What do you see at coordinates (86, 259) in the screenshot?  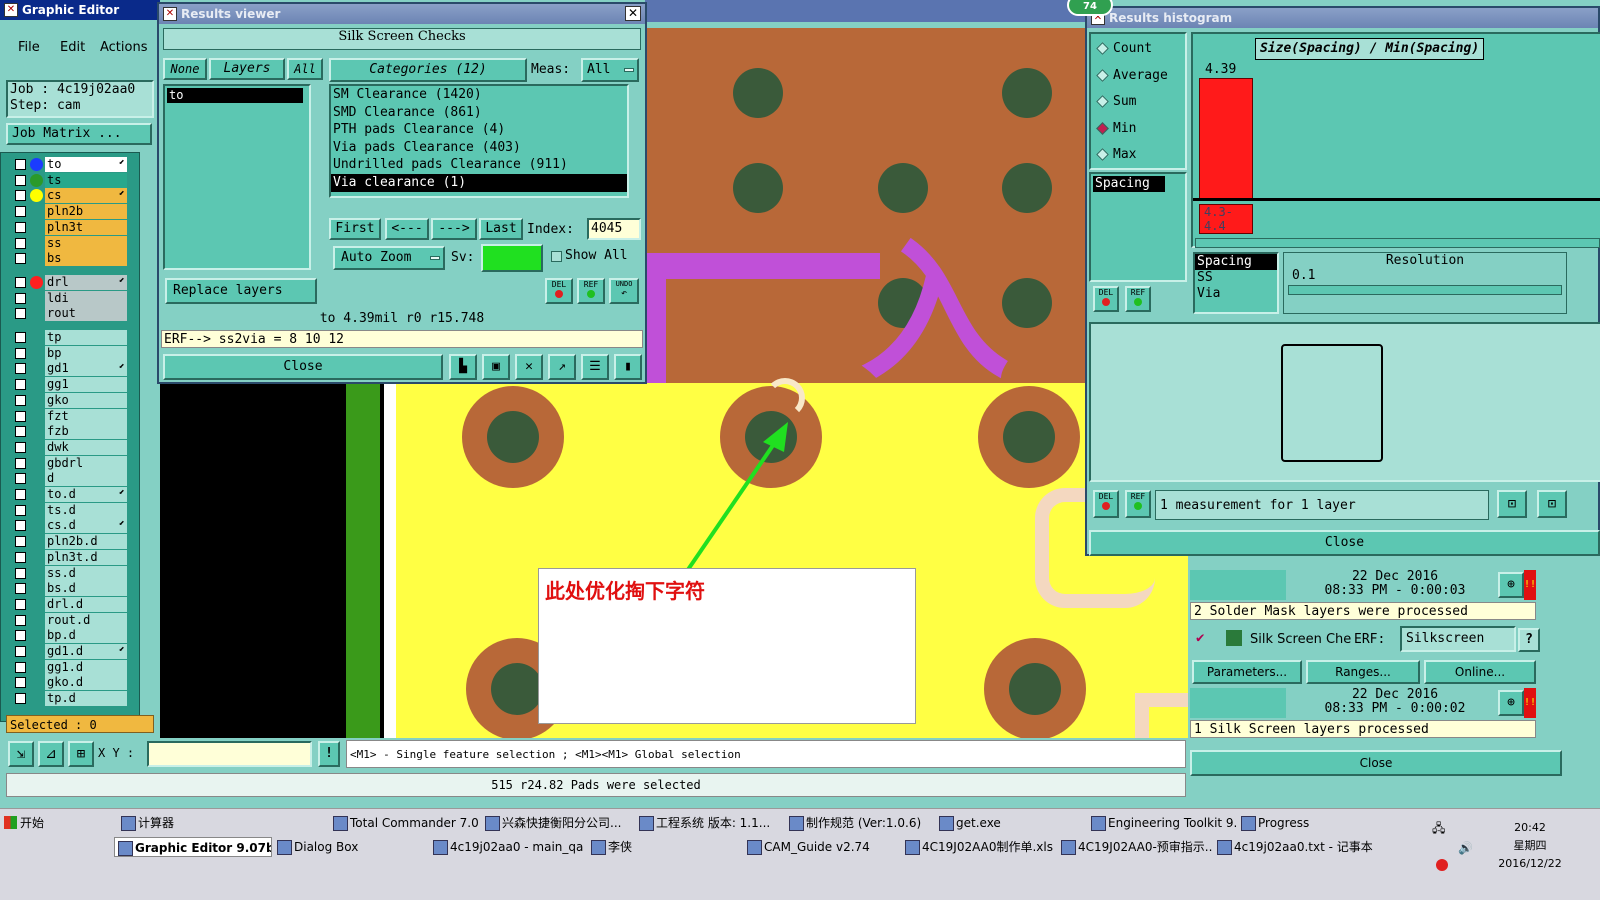 I see `layer-name: bs` at bounding box center [86, 259].